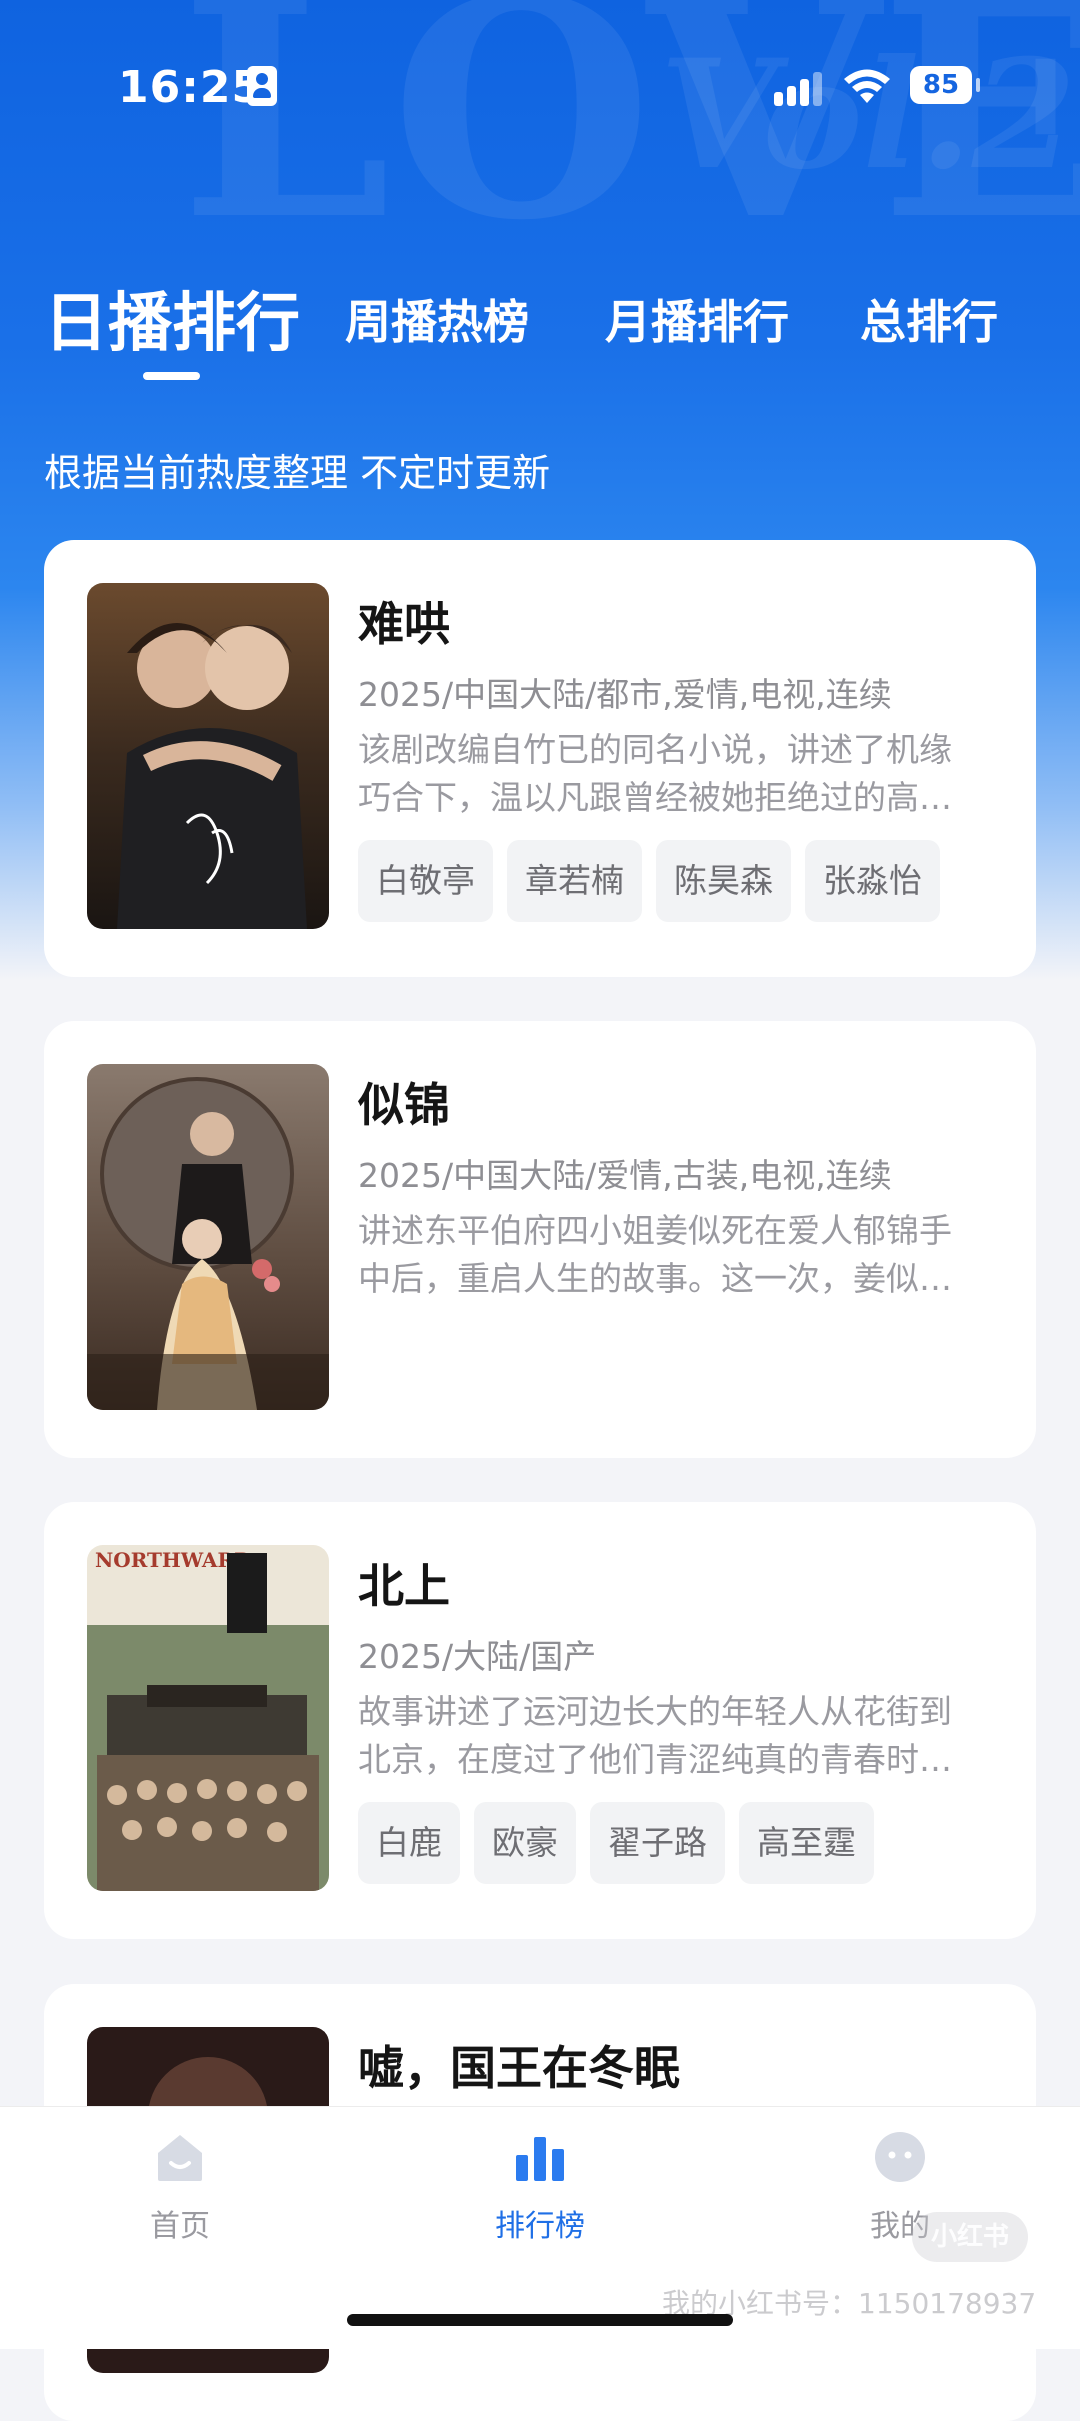 The width and height of the screenshot is (1080, 2421). Describe the element at coordinates (540, 2187) in the screenshot. I see `nav-ranking: 排行榜` at that location.